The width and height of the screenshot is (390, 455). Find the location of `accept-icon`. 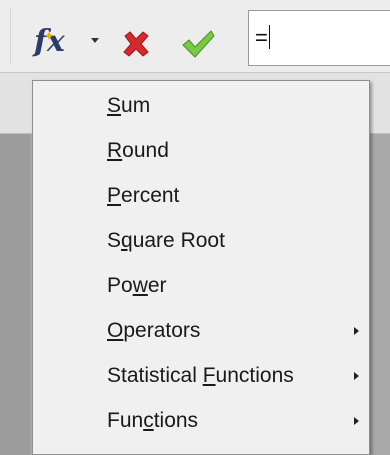

accept-icon is located at coordinates (198, 44).